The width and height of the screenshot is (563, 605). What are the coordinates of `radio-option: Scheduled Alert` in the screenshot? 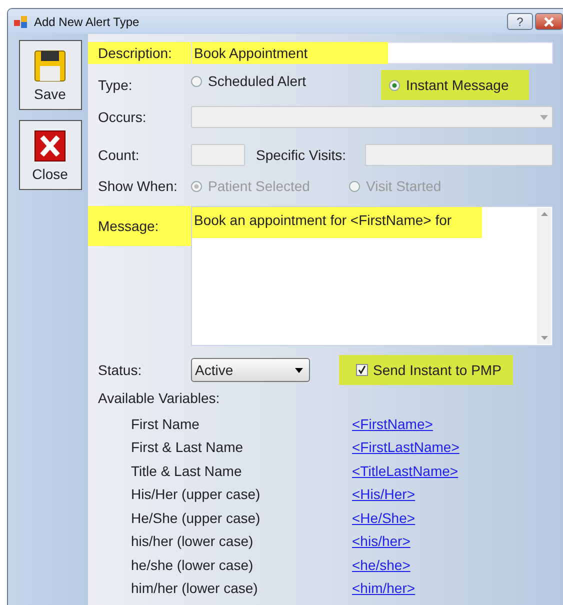 It's located at (286, 81).